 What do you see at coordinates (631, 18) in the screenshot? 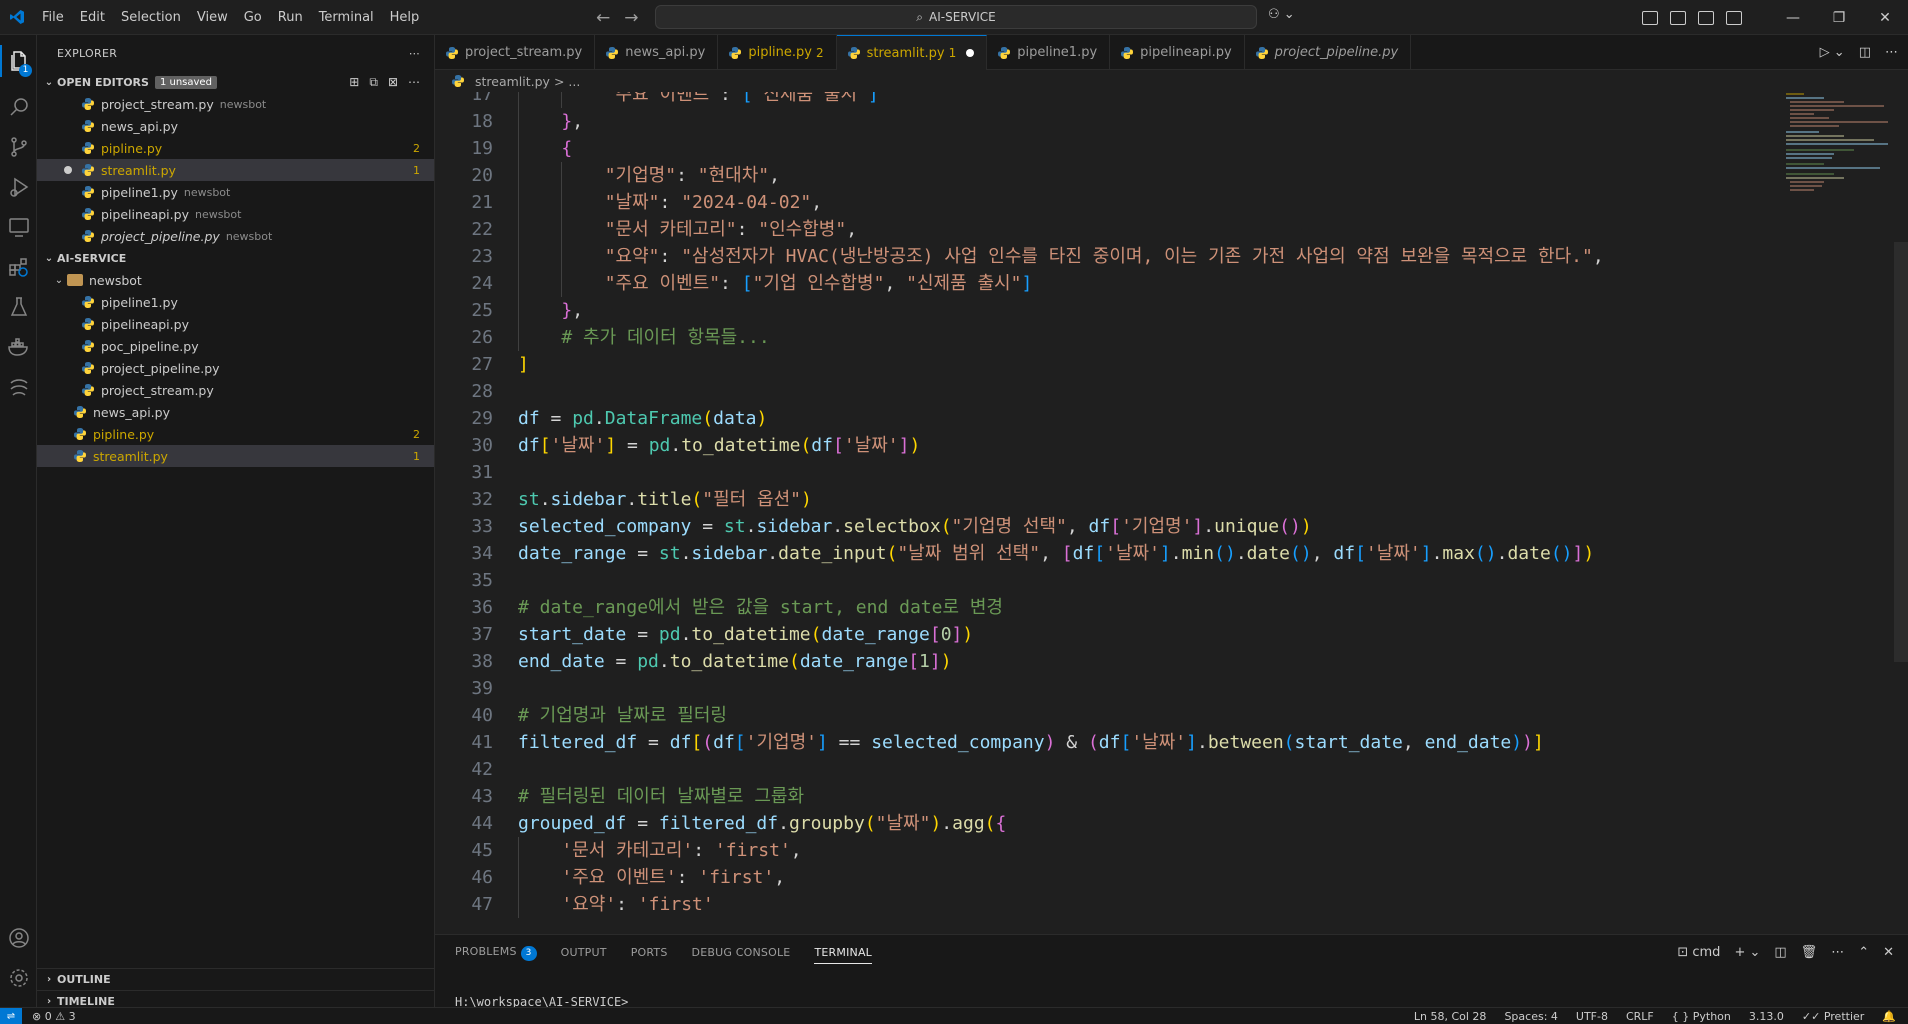
I see `forward-arrow-icon: →` at bounding box center [631, 18].